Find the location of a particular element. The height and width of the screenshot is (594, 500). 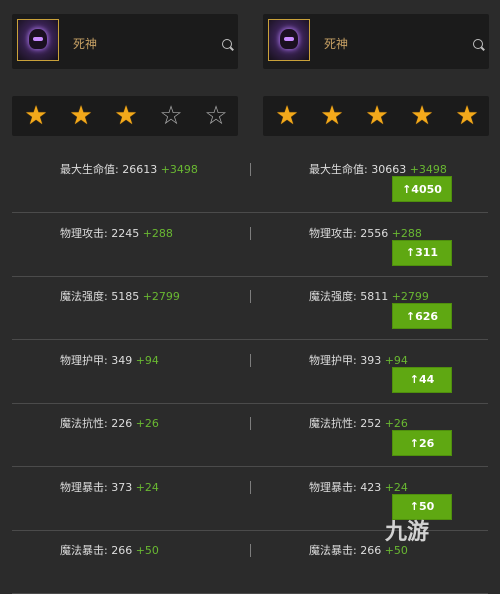

stat-value: 2245 is located at coordinates (125, 233).